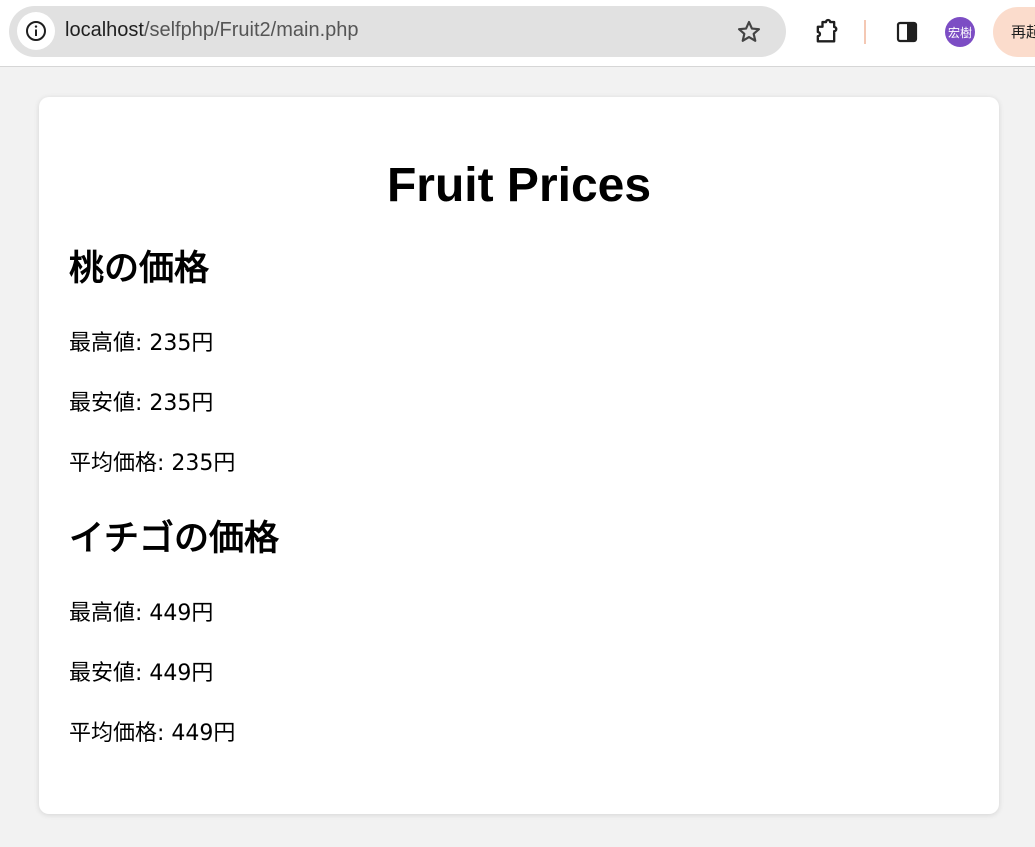 Image resolution: width=1035 pixels, height=847 pixels. Describe the element at coordinates (907, 32) in the screenshot. I see `side-panel-icon` at that location.